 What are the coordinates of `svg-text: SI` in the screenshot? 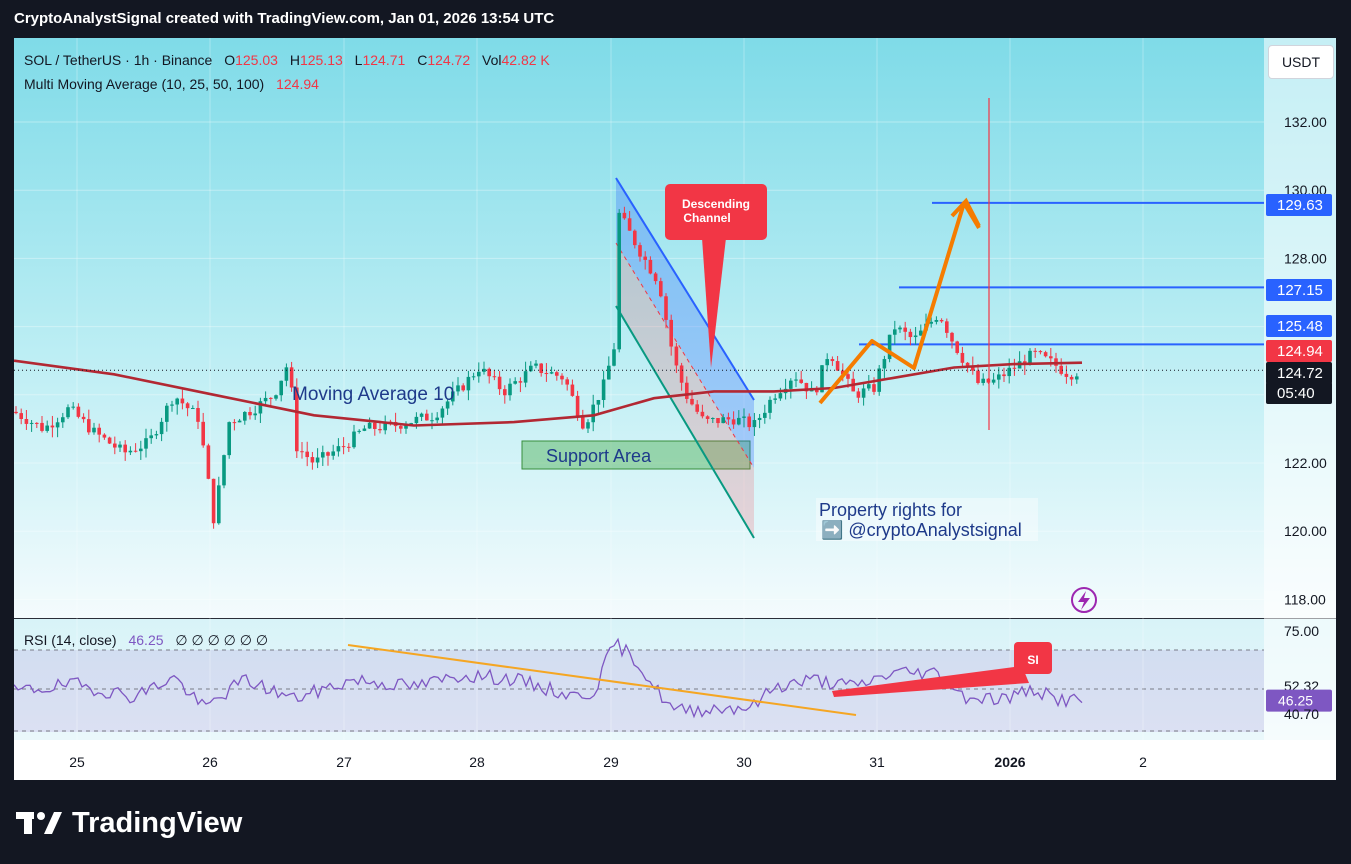 It's located at (1032, 660).